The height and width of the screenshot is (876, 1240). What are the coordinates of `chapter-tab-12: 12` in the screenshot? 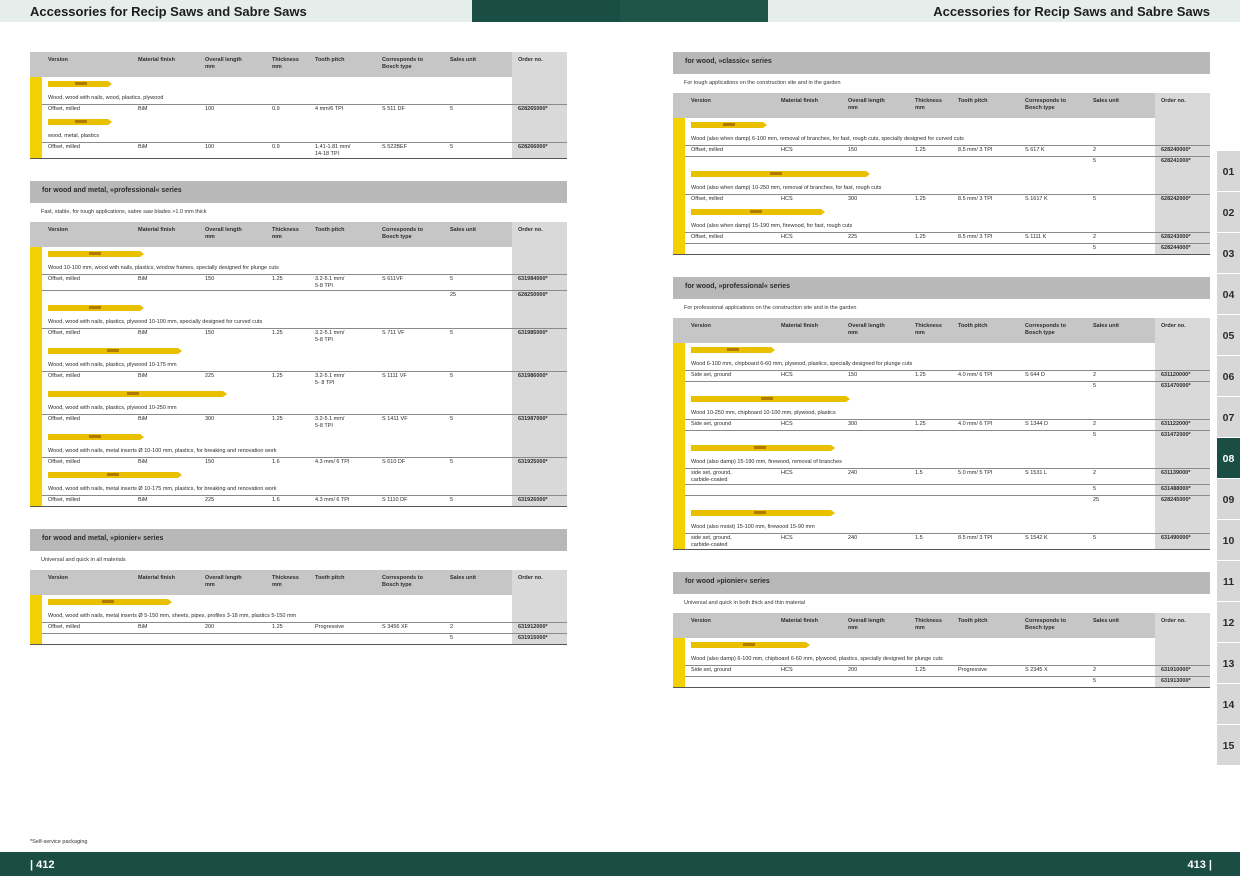 It's located at (1228, 622).